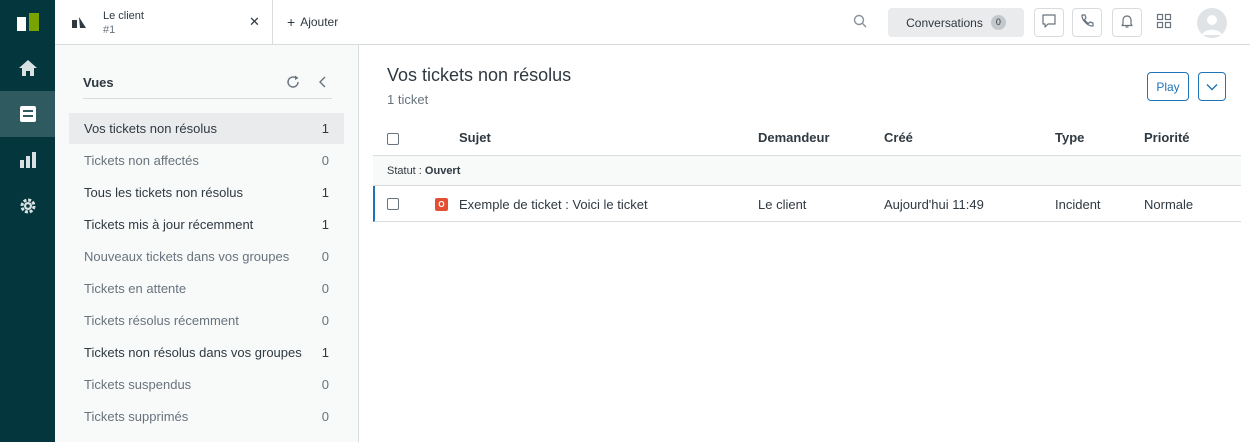 This screenshot has width=1250, height=442. I want to click on ticket-priority: Normale, so click(1169, 204).